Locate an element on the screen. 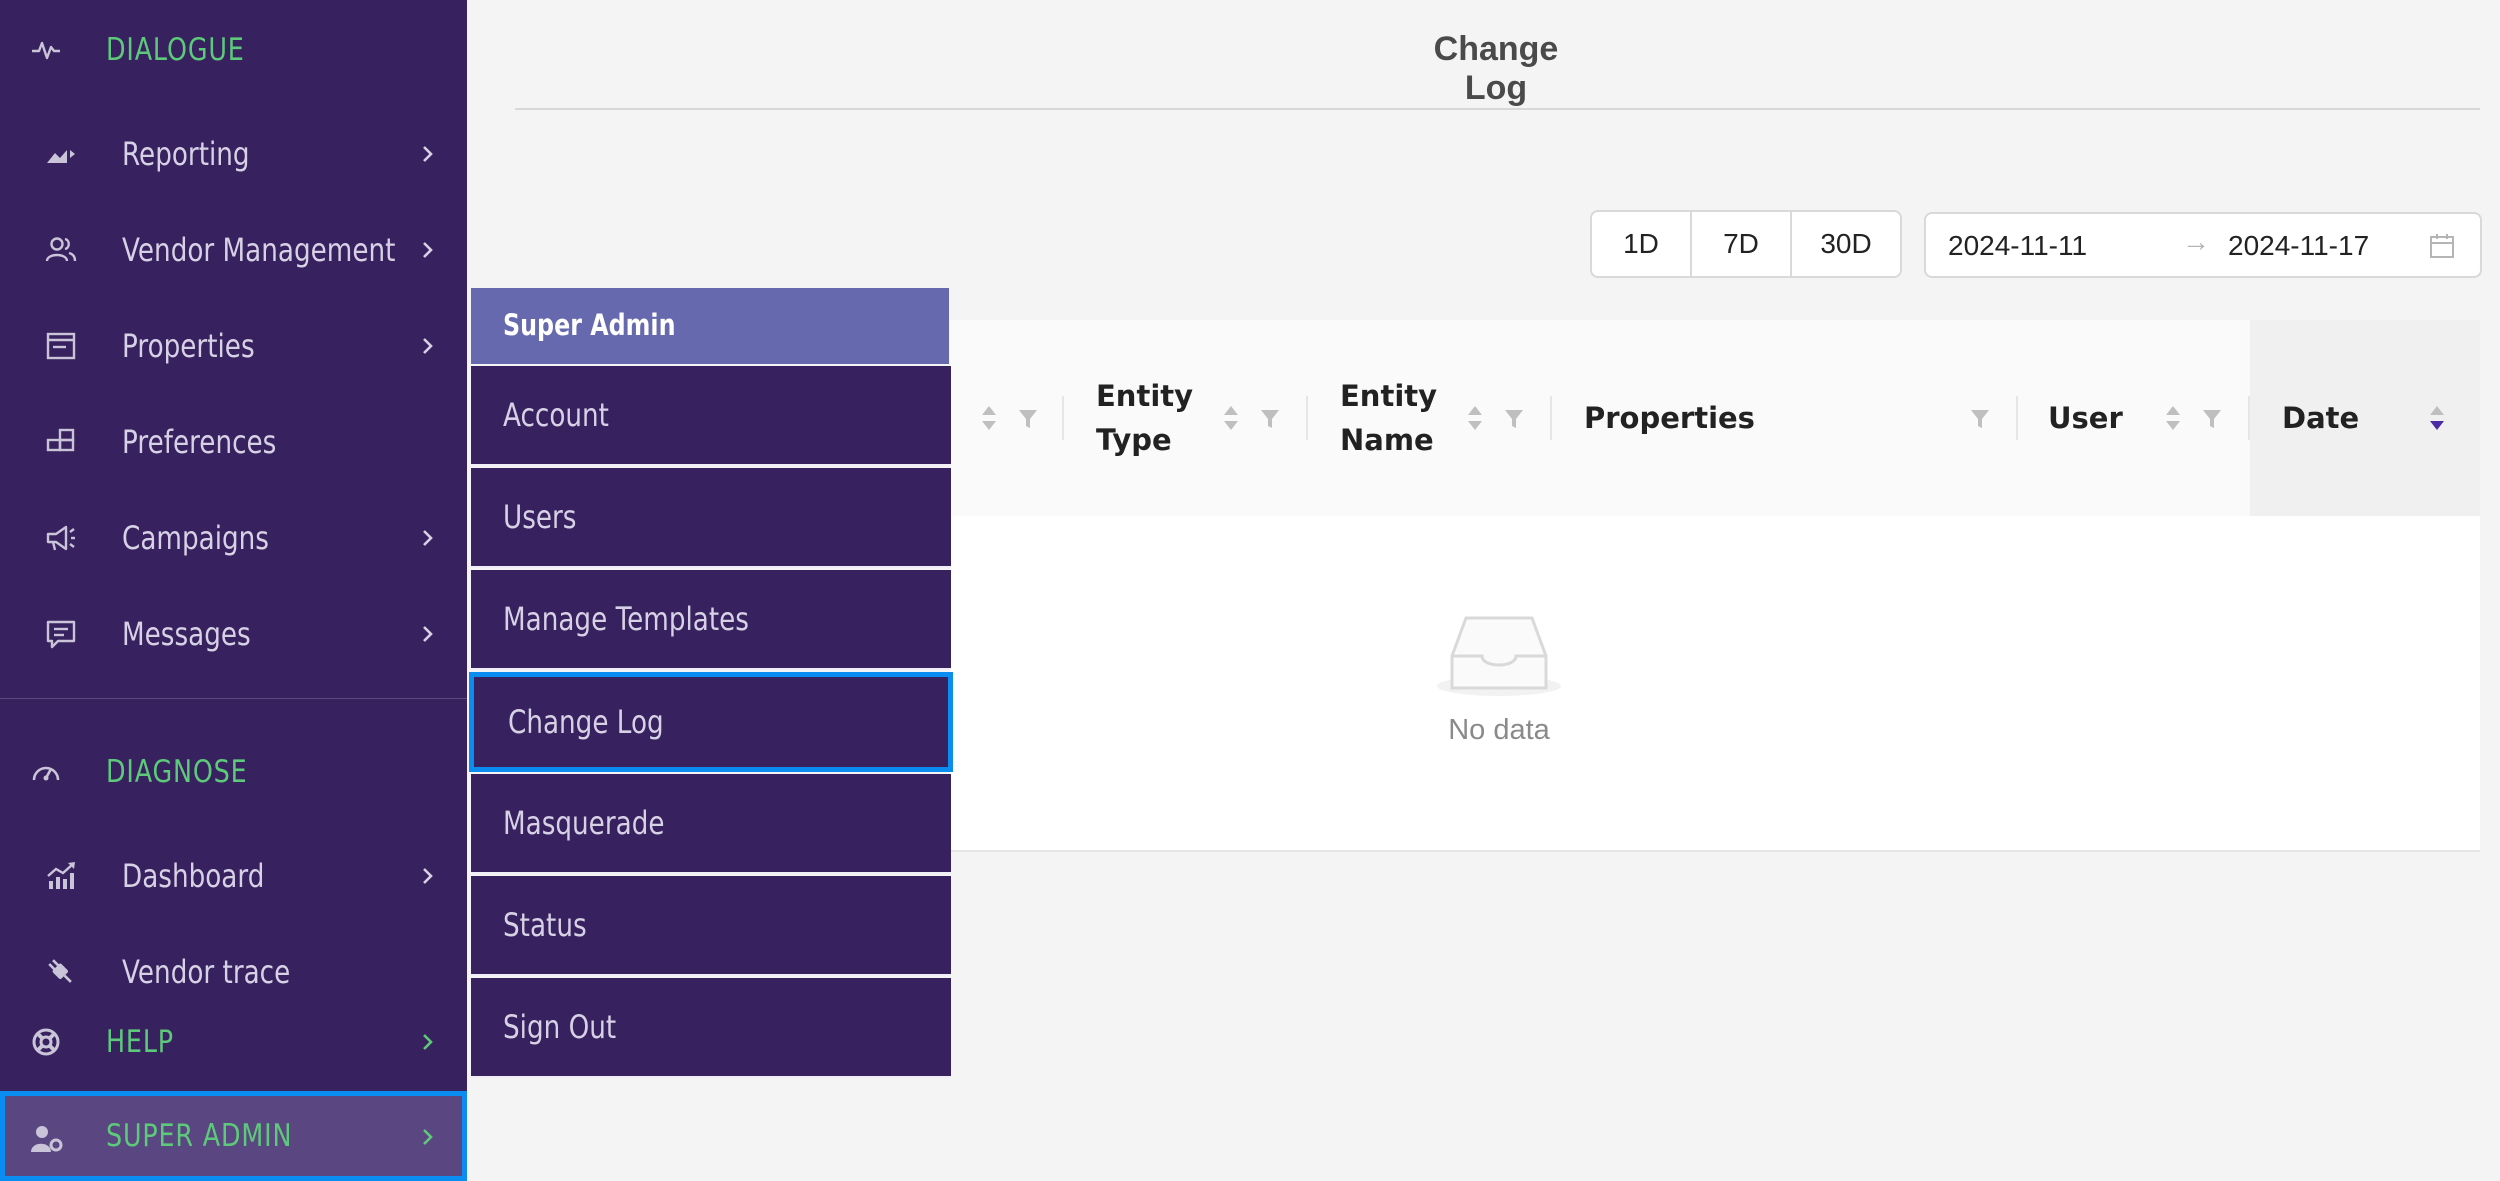 The image size is (2500, 1181). range-selector: 1D 7D 30D is located at coordinates (1746, 244).